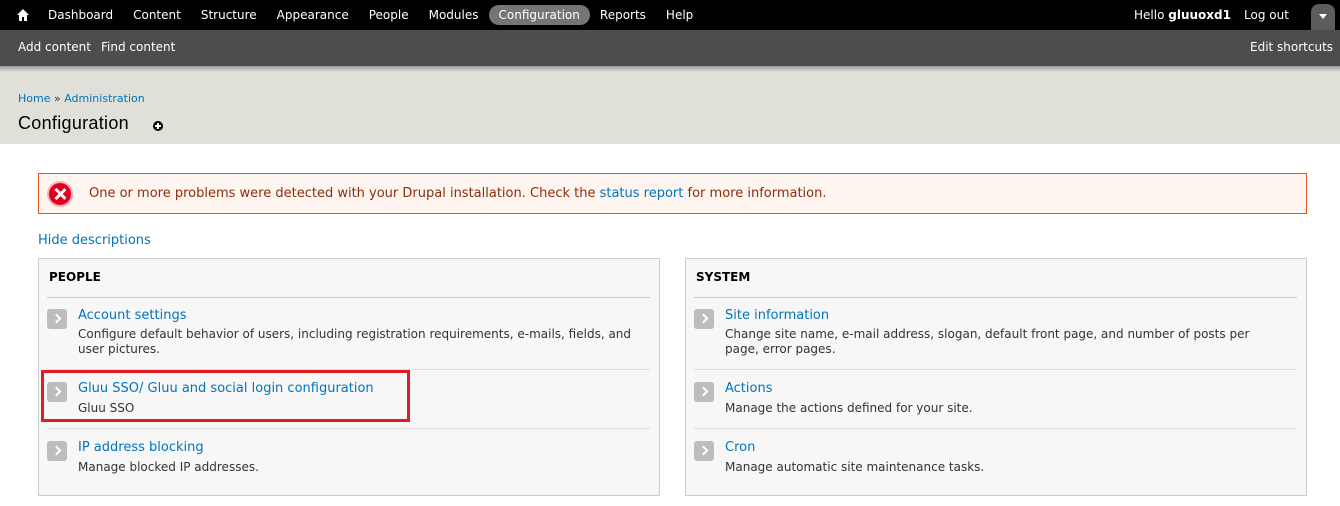 The width and height of the screenshot is (1340, 506). I want to click on config-item-description: Manage blocked IP addresses., so click(168, 467).